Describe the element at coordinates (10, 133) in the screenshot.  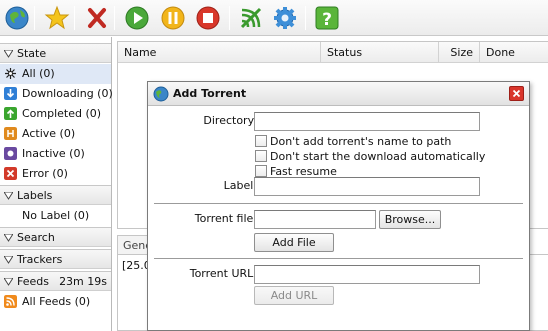
I see `active-icon` at that location.